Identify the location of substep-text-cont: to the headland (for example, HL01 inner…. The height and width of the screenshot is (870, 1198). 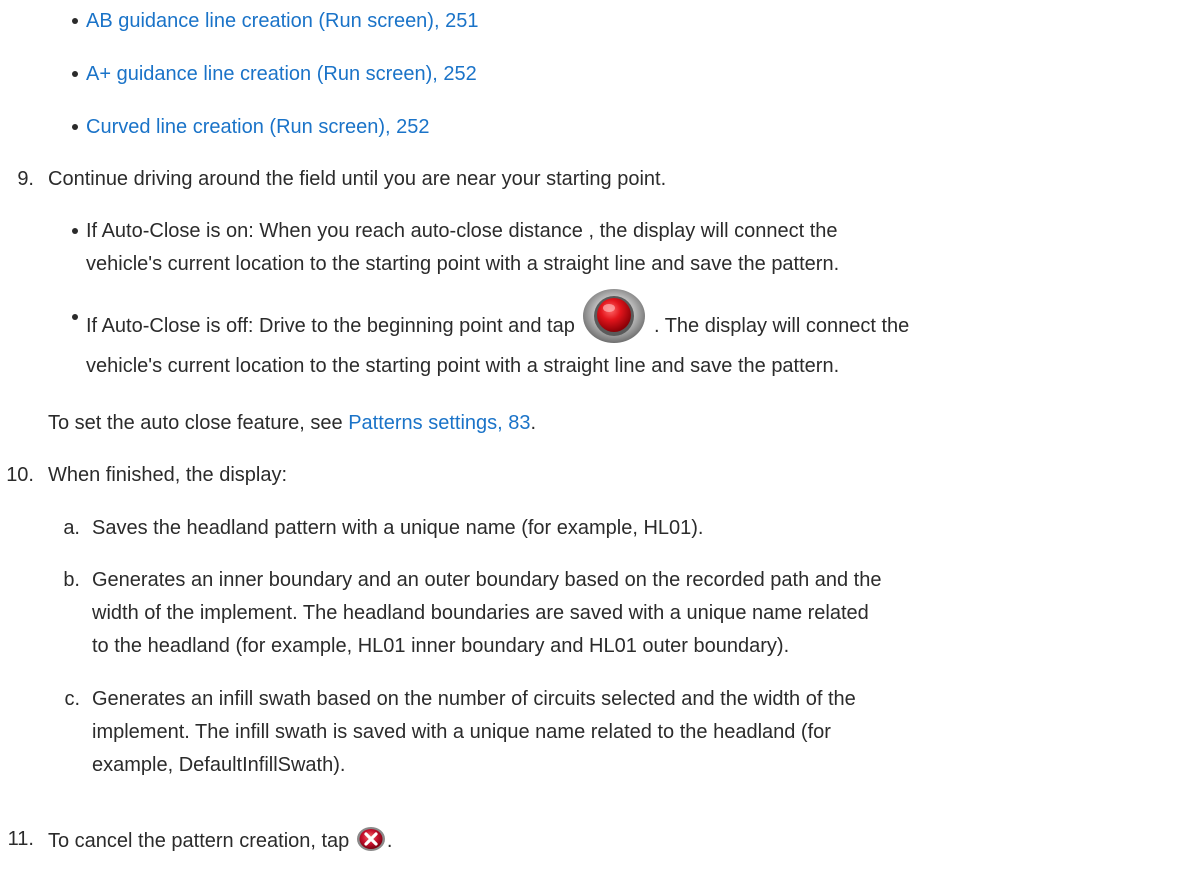
(441, 646).